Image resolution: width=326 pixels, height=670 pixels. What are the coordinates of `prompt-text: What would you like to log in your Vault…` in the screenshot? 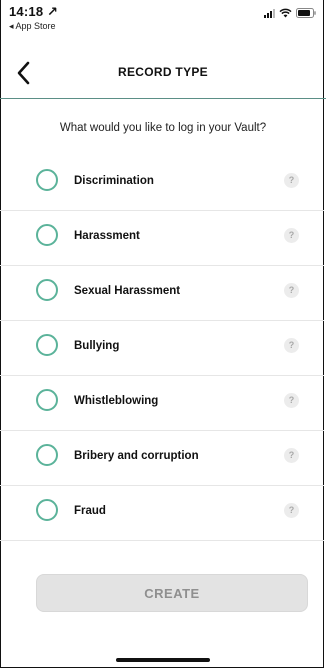 It's located at (163, 128).